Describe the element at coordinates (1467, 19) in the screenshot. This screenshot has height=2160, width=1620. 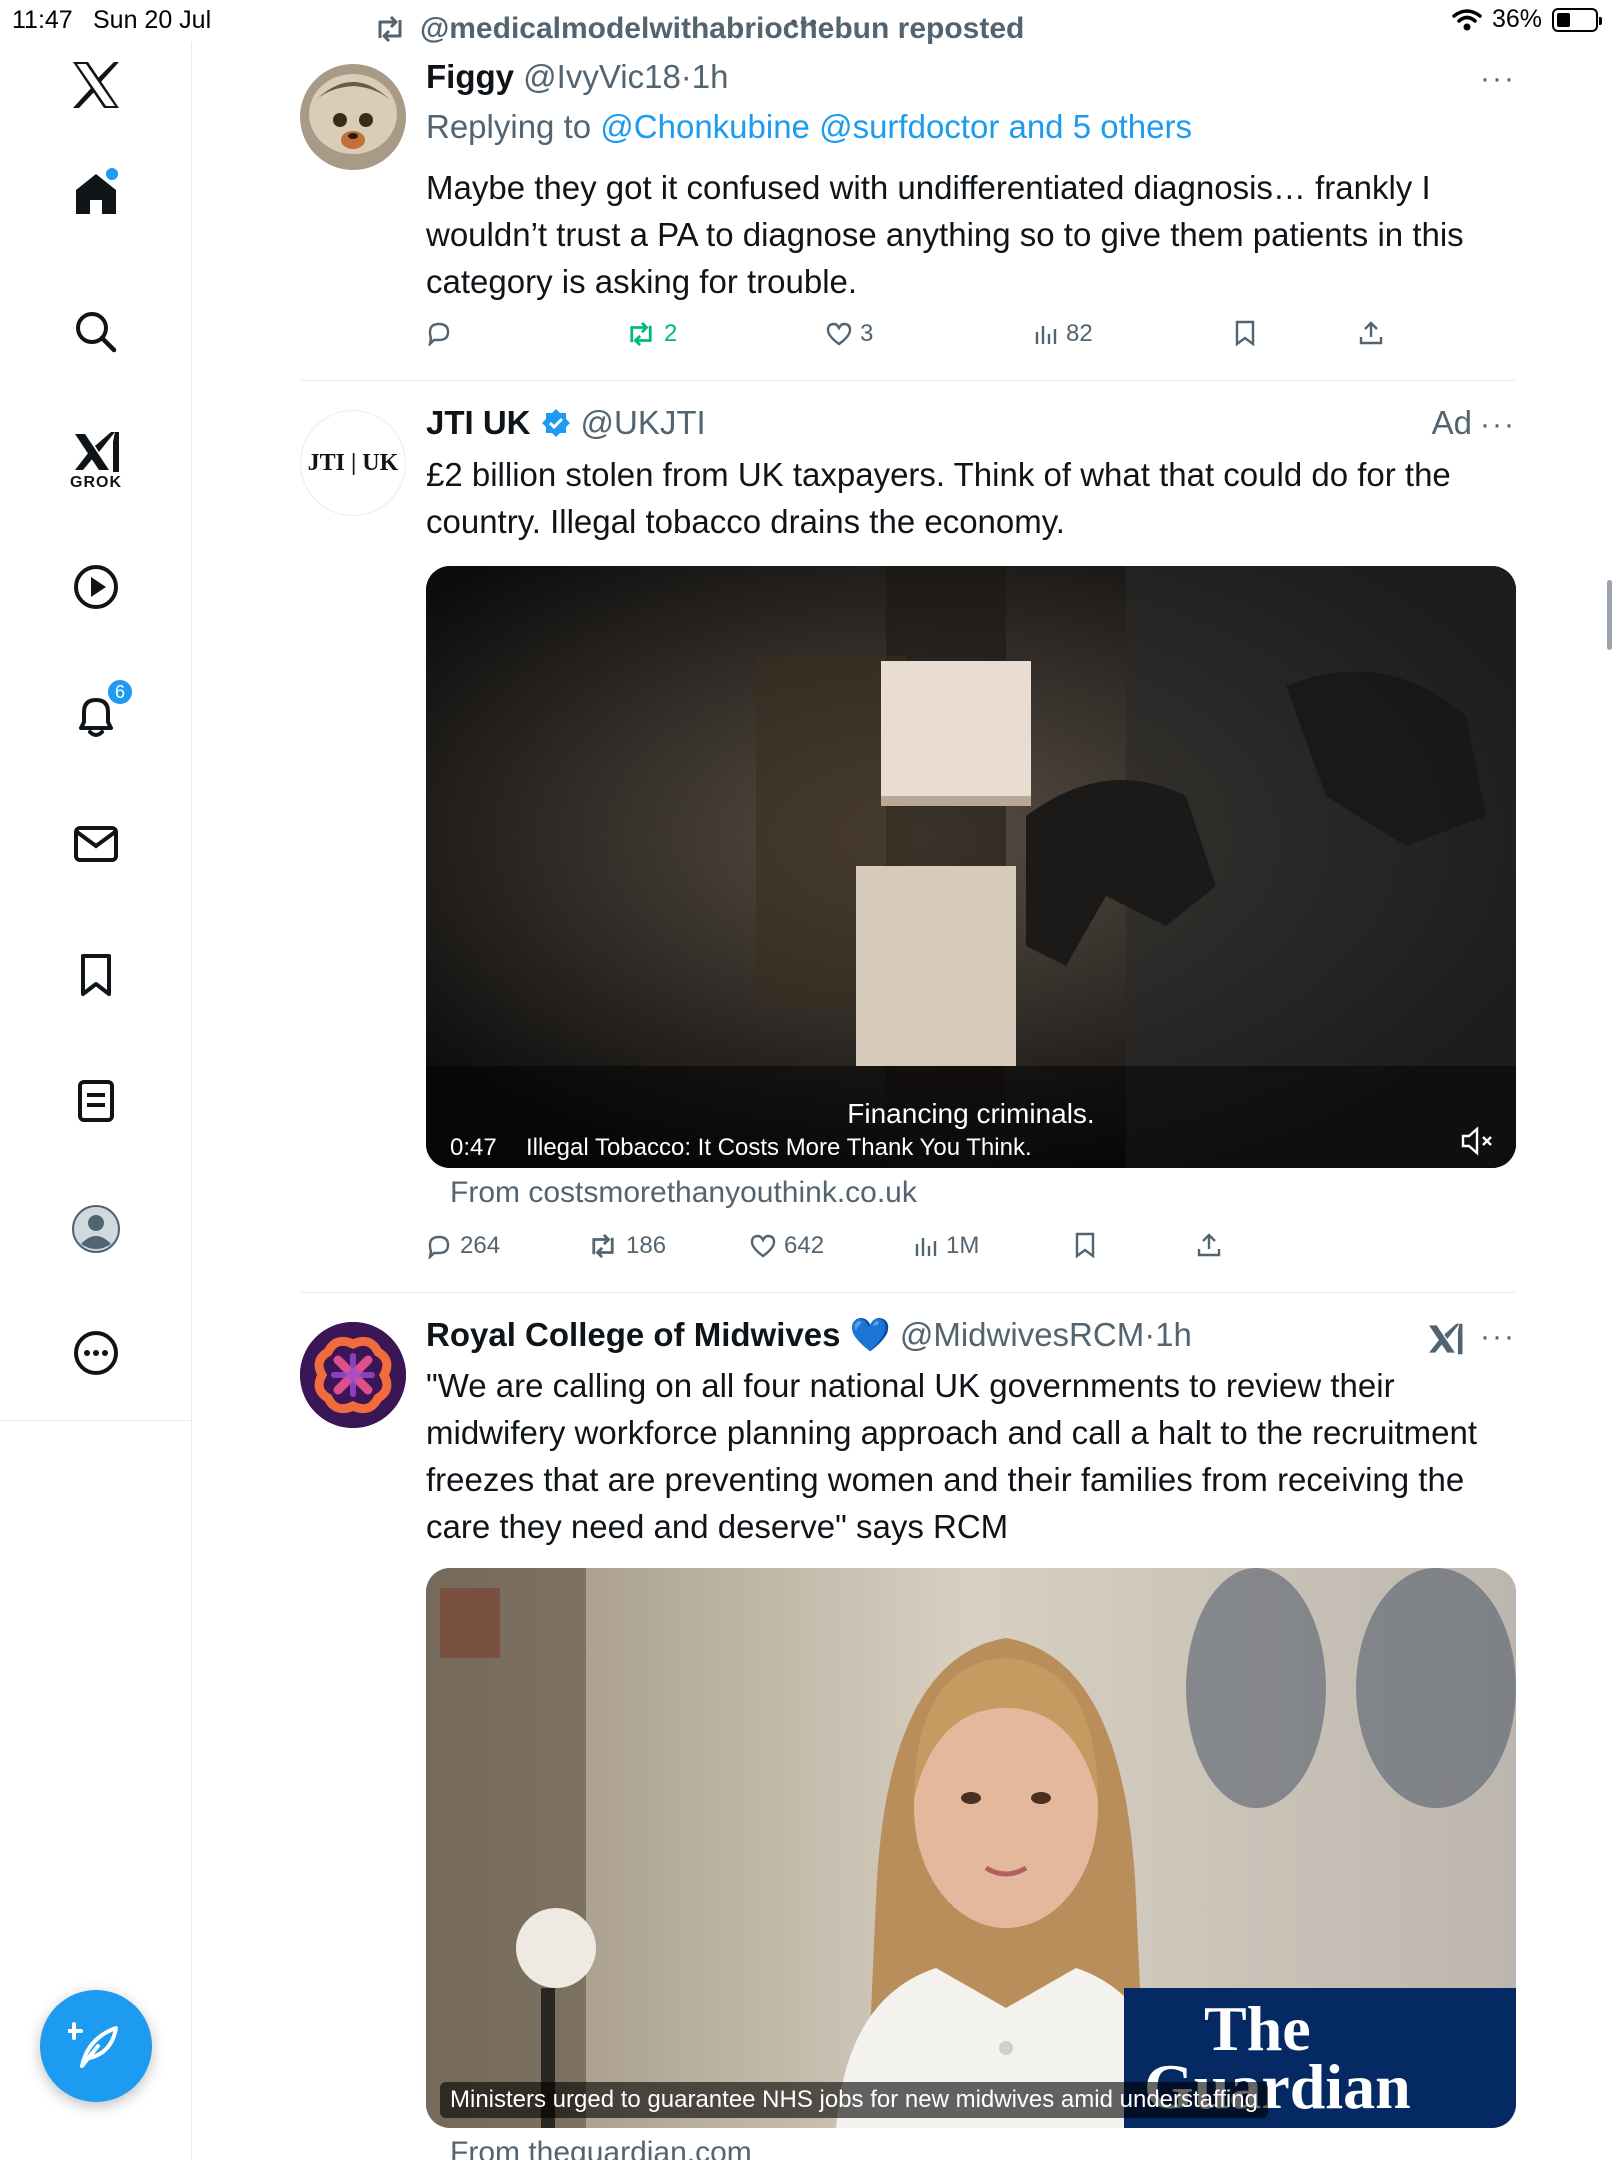
I see `wifi-icon` at that location.